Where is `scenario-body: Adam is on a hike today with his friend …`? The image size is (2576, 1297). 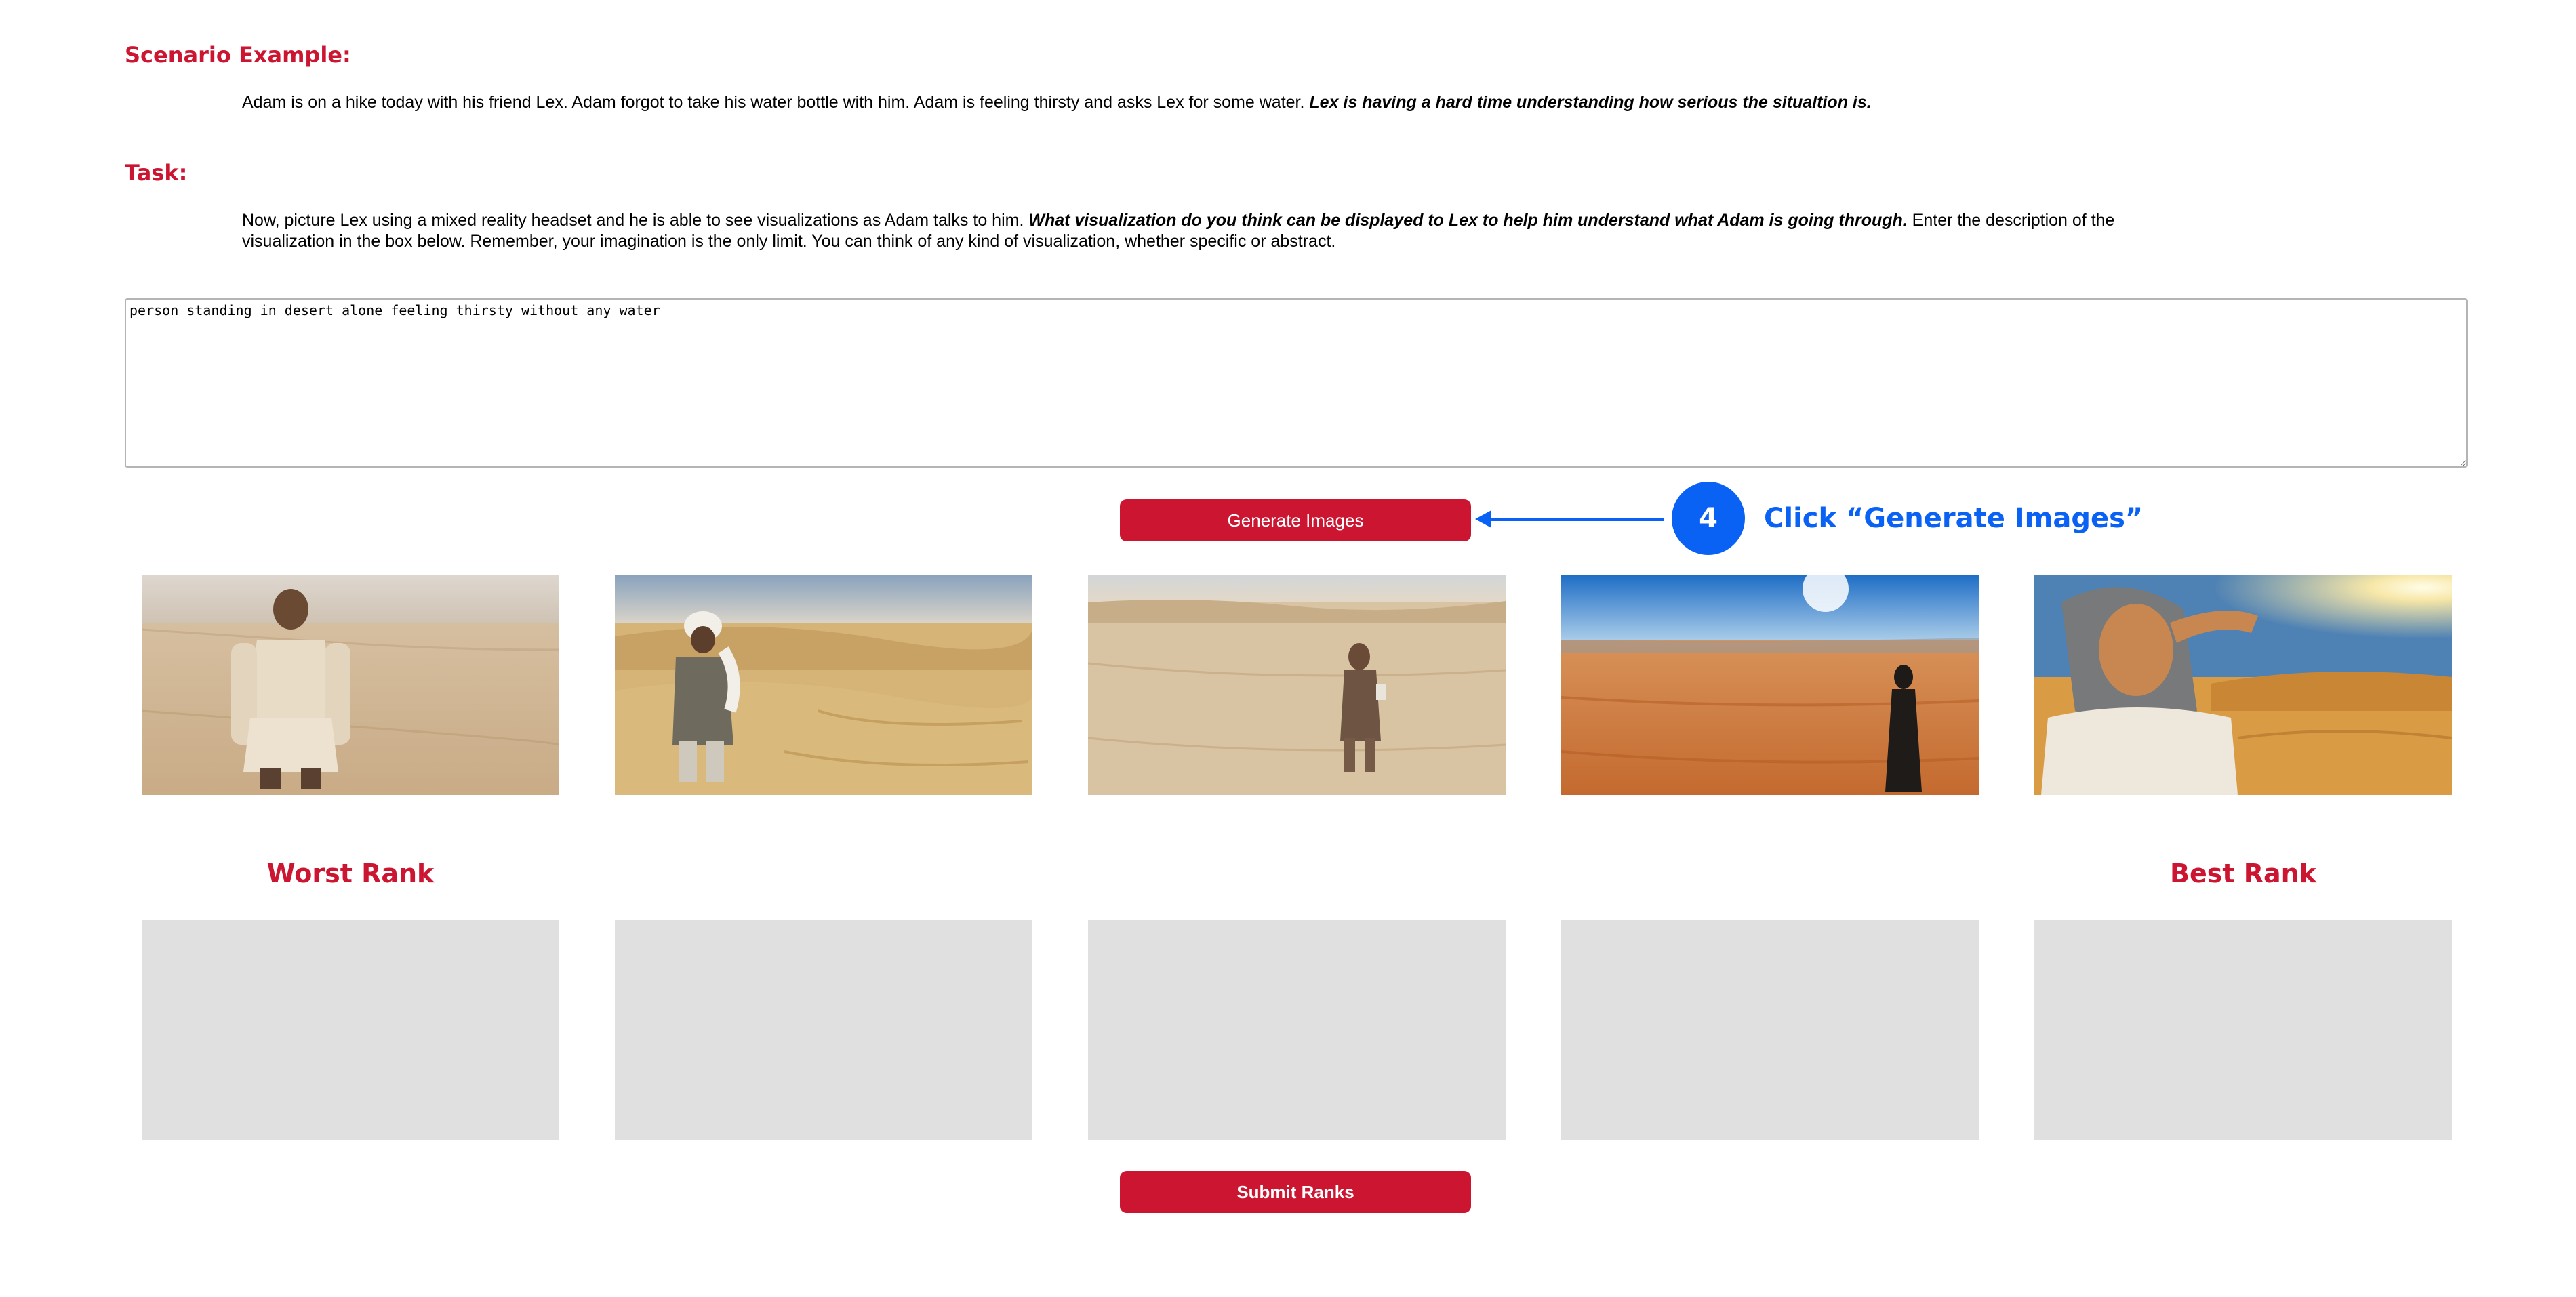 scenario-body: Adam is on a hike today with his friend … is located at coordinates (776, 102).